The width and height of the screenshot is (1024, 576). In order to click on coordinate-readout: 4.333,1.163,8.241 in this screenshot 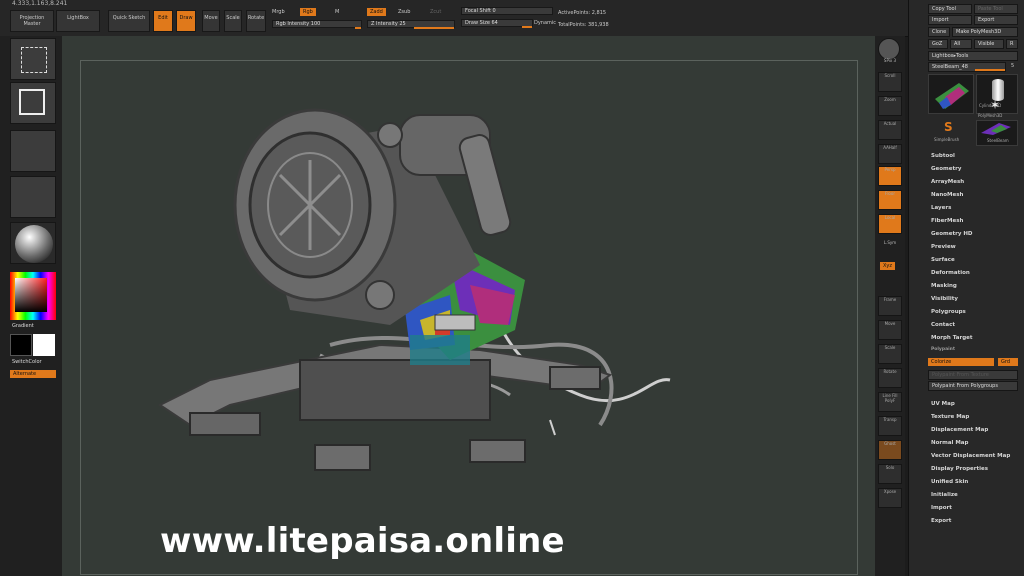, I will do `click(40, 3)`.